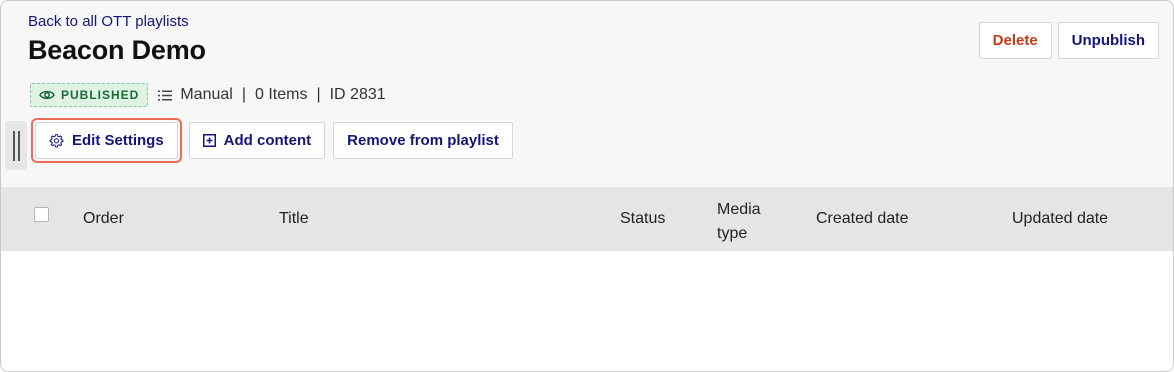 This screenshot has width=1174, height=372. Describe the element at coordinates (1108, 40) in the screenshot. I see `unpublish-button: Unpublish` at that location.